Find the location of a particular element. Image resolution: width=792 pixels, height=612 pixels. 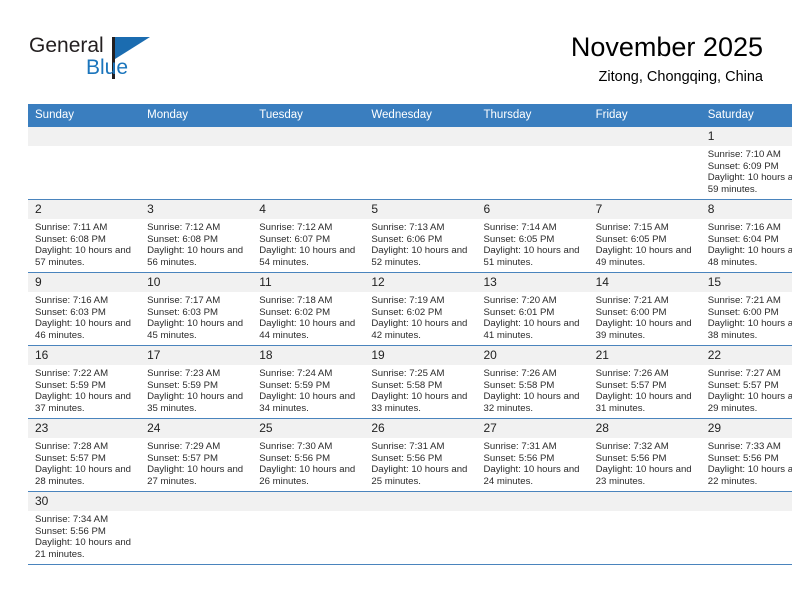

daylight-text: Daylight: 10 hours and 39 minutes. is located at coordinates (643, 329).